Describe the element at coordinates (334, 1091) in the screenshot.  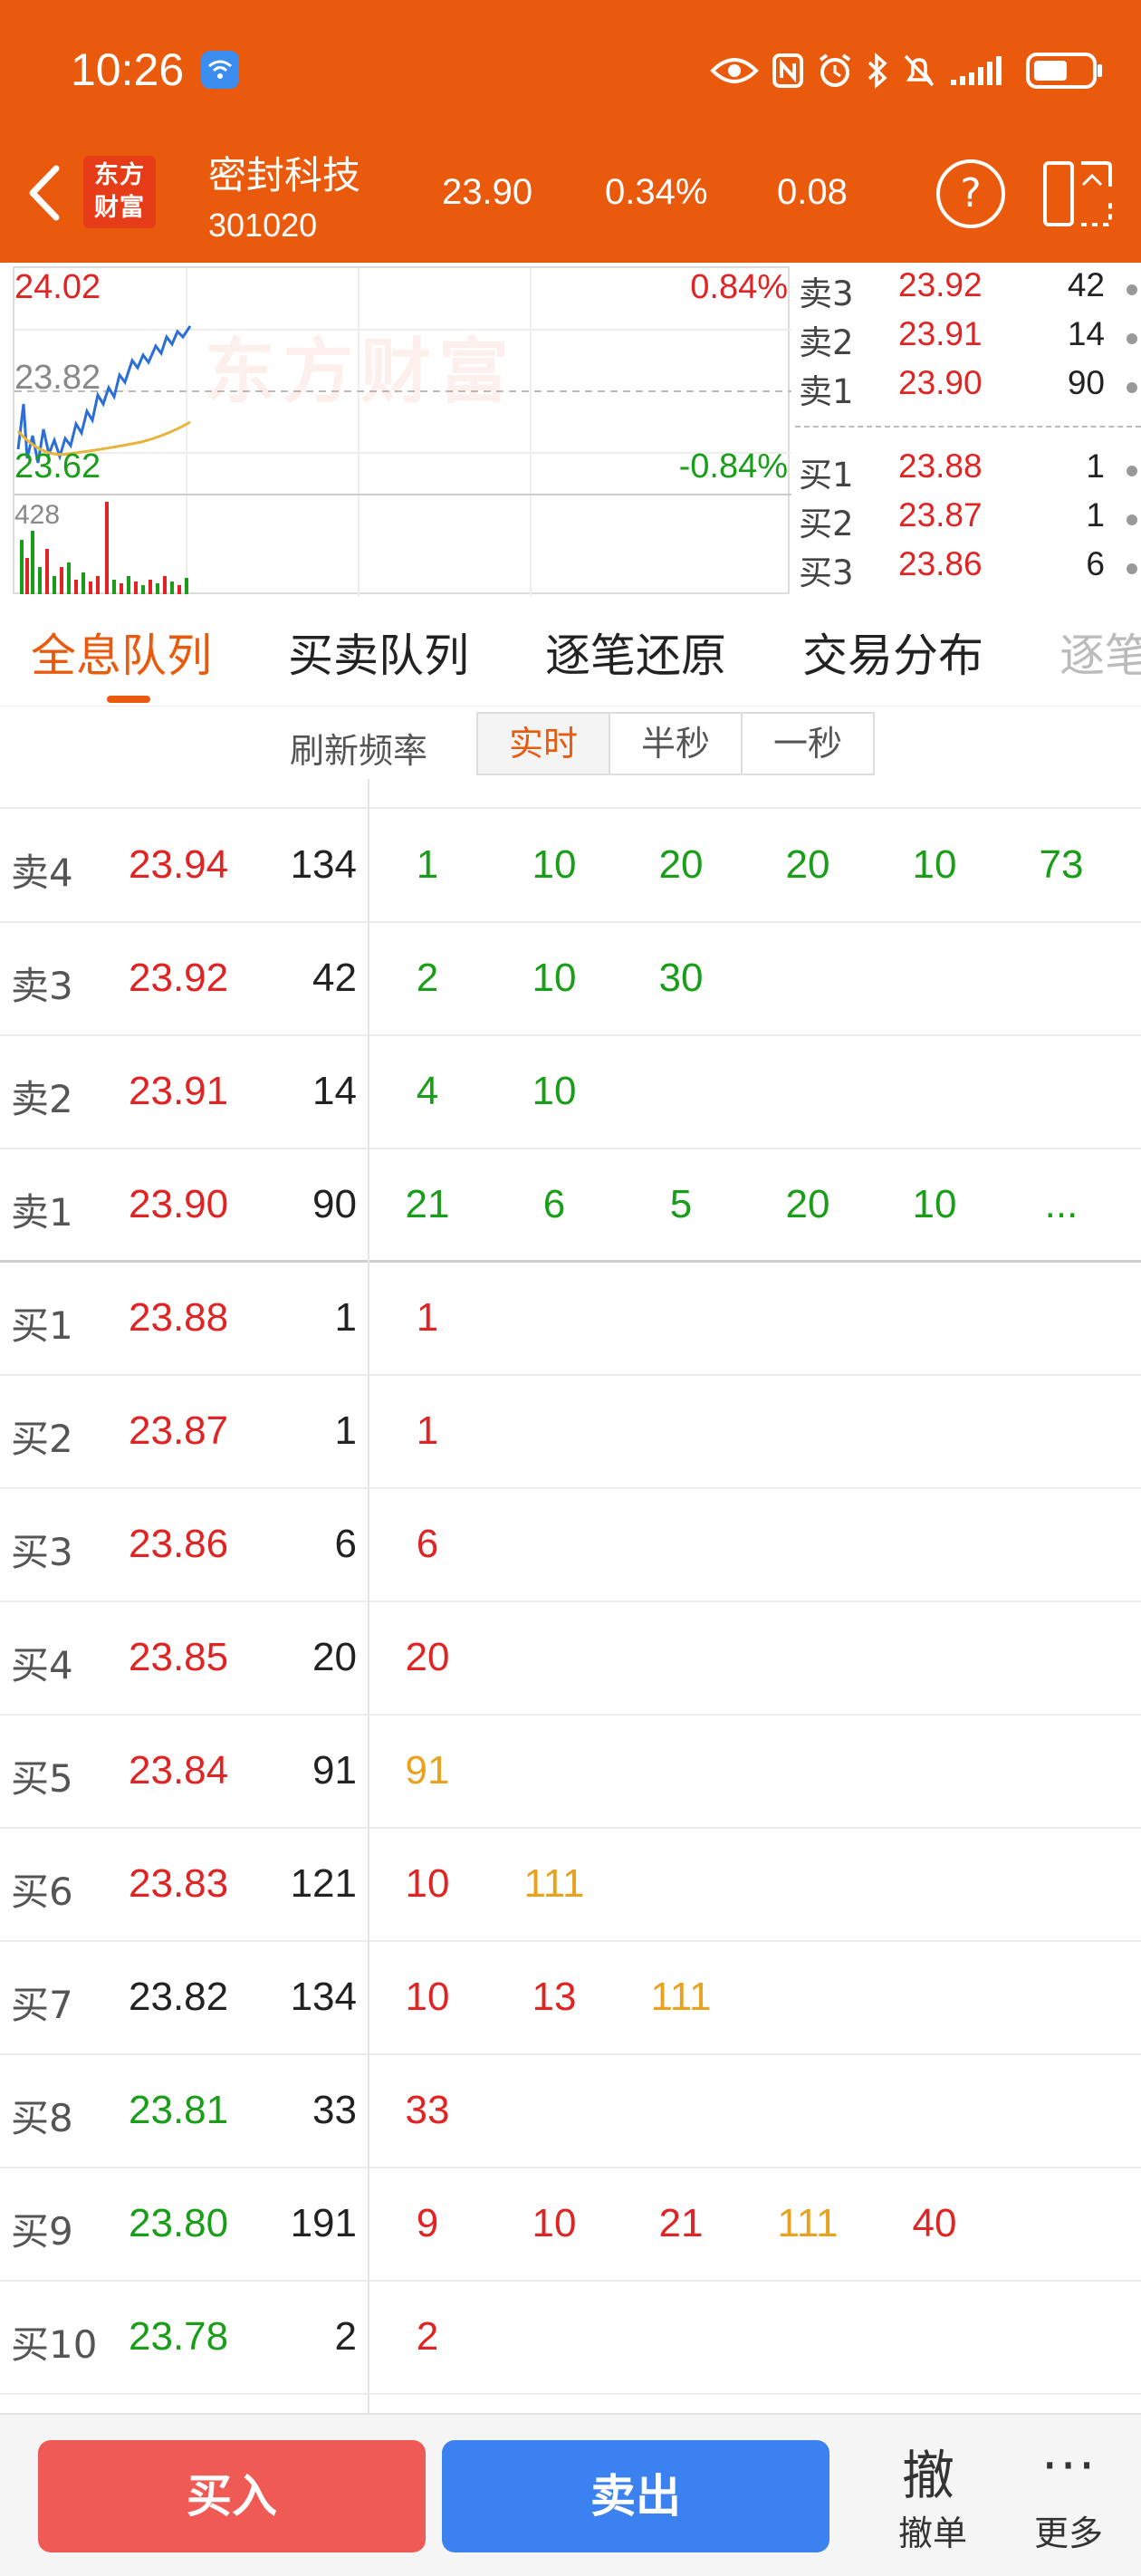
I see `queue-row-volume: 14` at that location.